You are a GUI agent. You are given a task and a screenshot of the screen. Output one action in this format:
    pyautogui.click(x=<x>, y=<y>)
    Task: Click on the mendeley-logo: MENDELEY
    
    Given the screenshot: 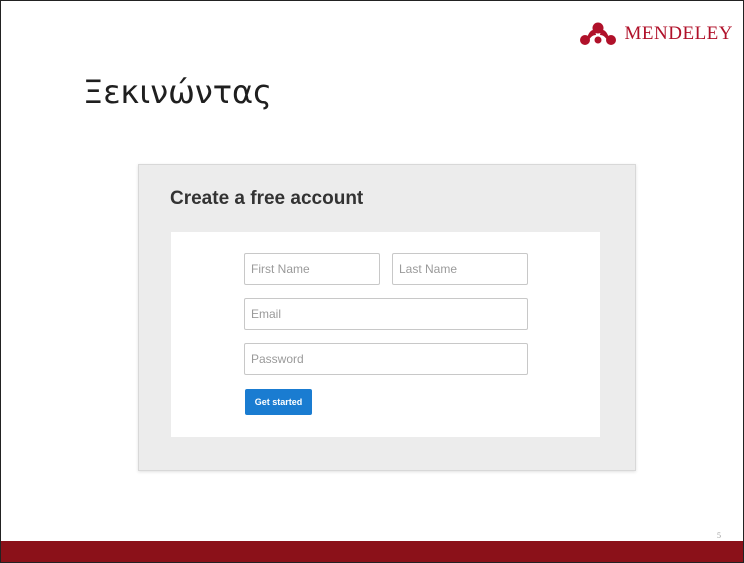 What is the action you would take?
    pyautogui.click(x=656, y=34)
    